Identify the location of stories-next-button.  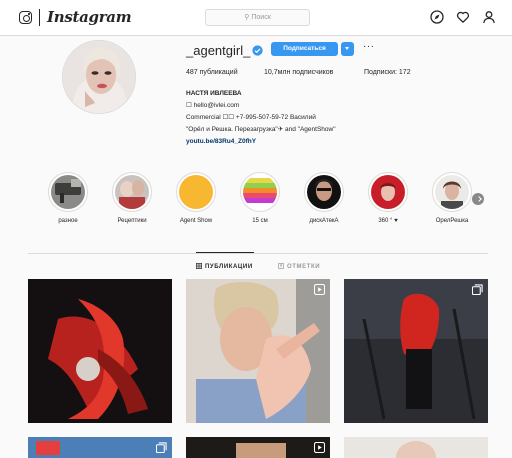
(478, 199).